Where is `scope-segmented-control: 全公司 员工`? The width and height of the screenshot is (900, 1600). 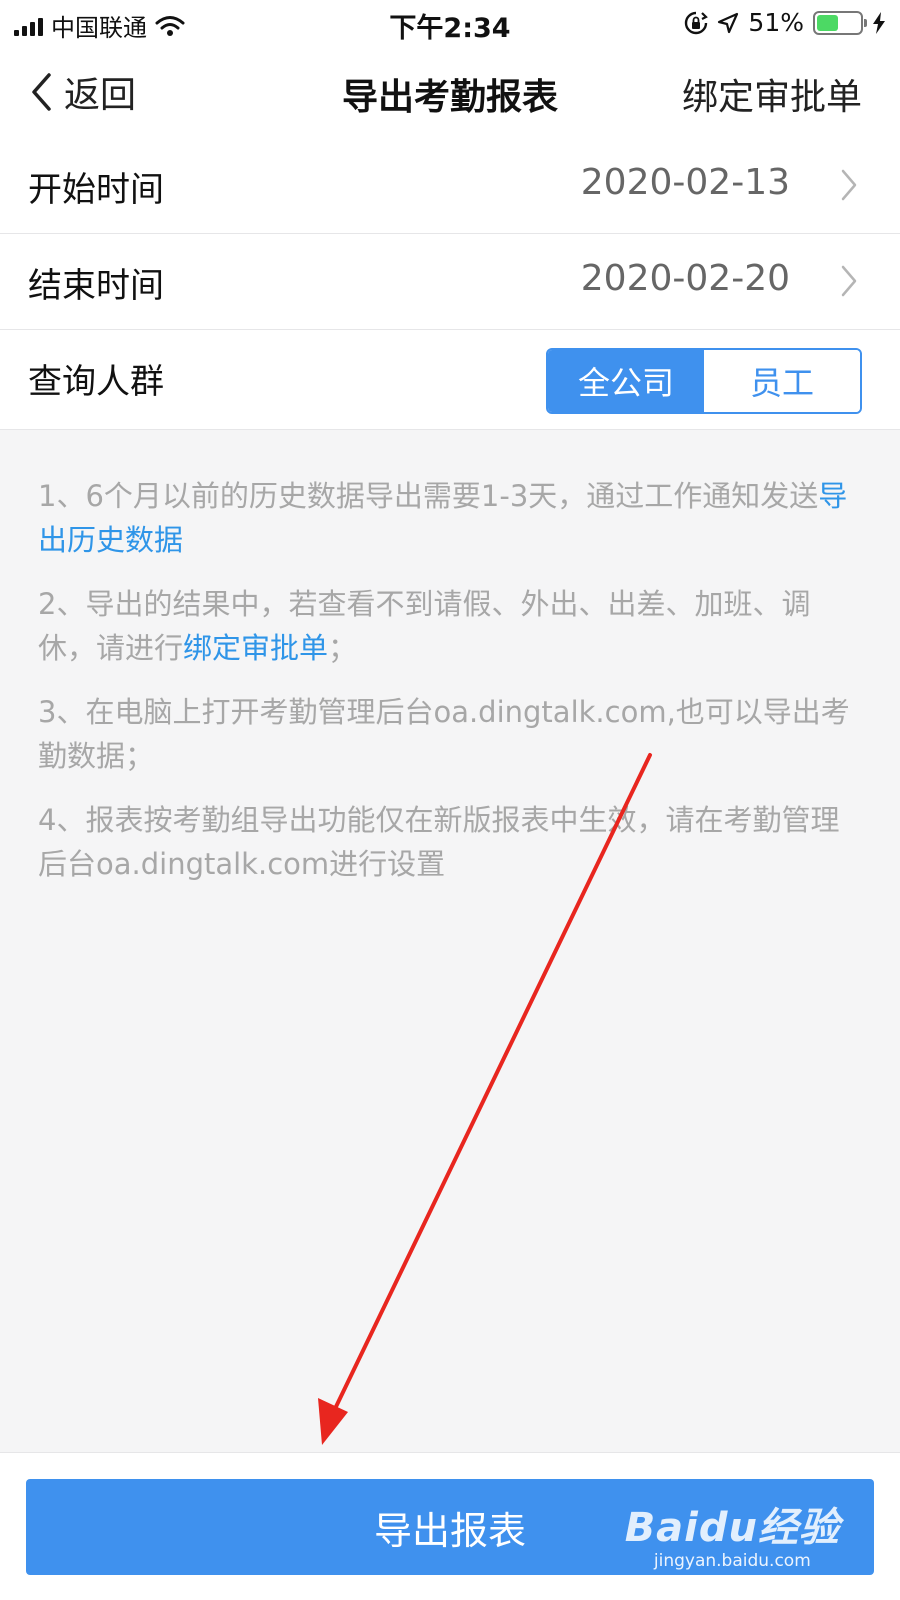 scope-segmented-control: 全公司 员工 is located at coordinates (704, 381).